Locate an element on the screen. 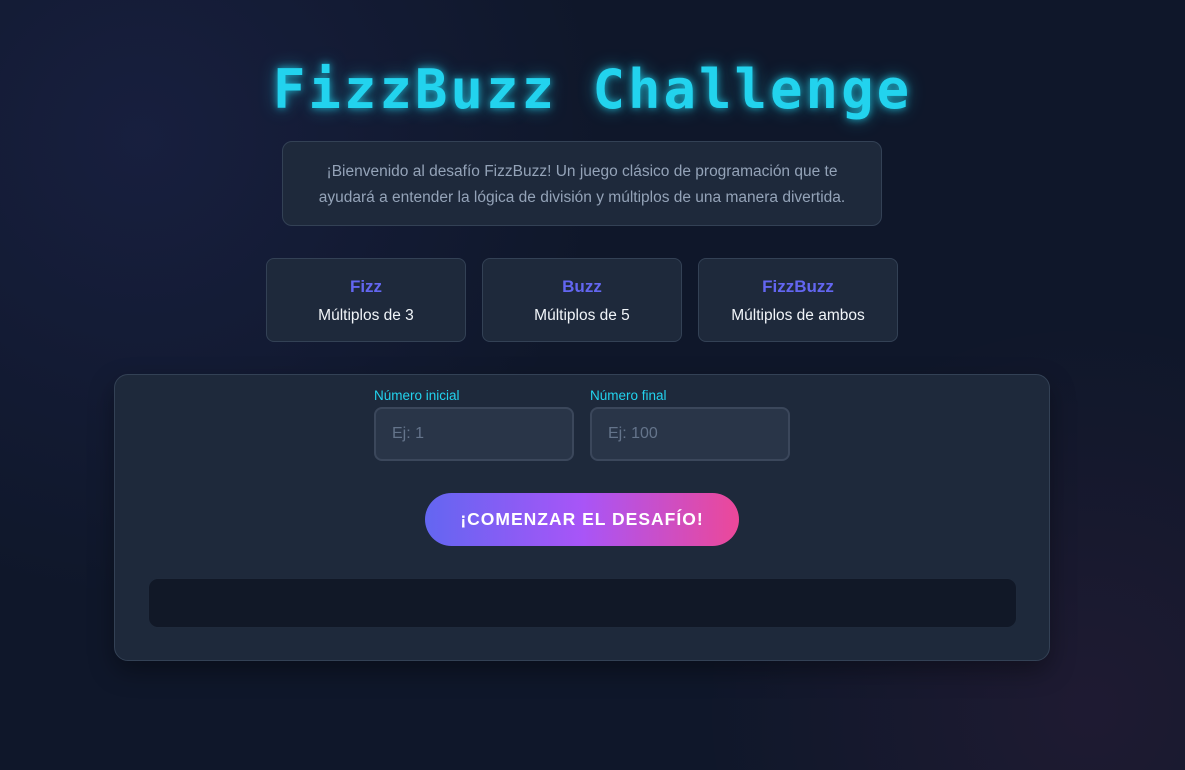 This screenshot has width=1185, height=770. end-number-input is located at coordinates (690, 434).